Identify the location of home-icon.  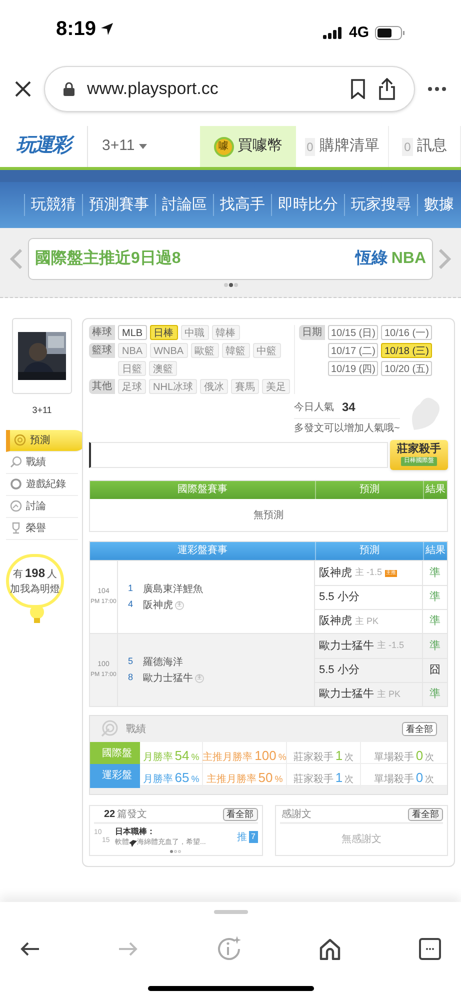
(330, 949).